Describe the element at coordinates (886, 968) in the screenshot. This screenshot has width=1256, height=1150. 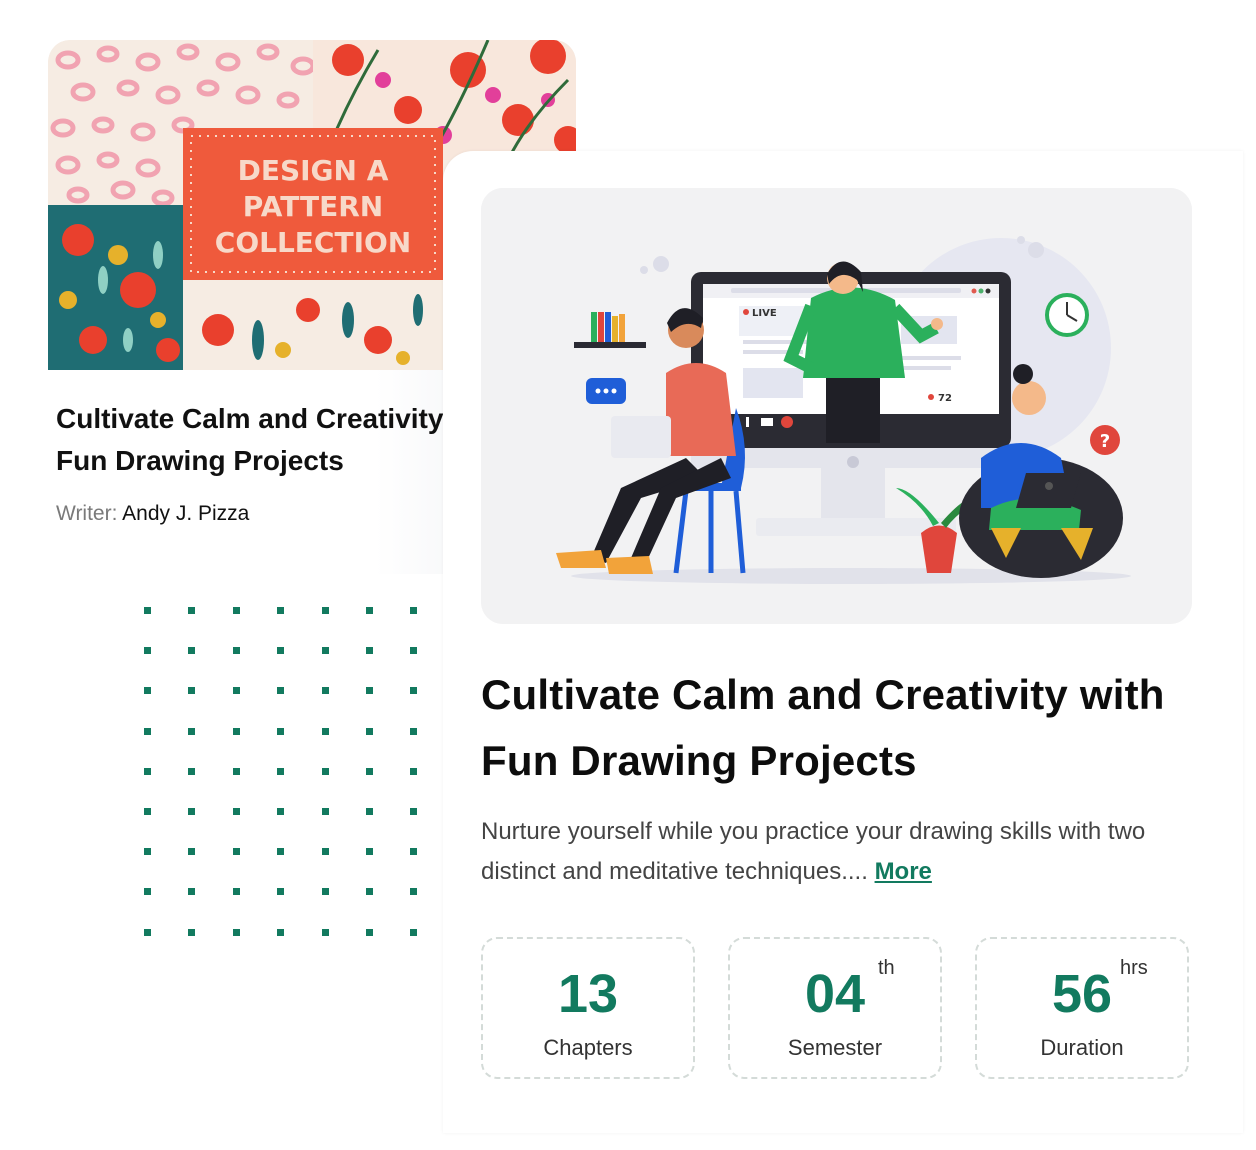
I see `stat-semester-suffix: th` at that location.